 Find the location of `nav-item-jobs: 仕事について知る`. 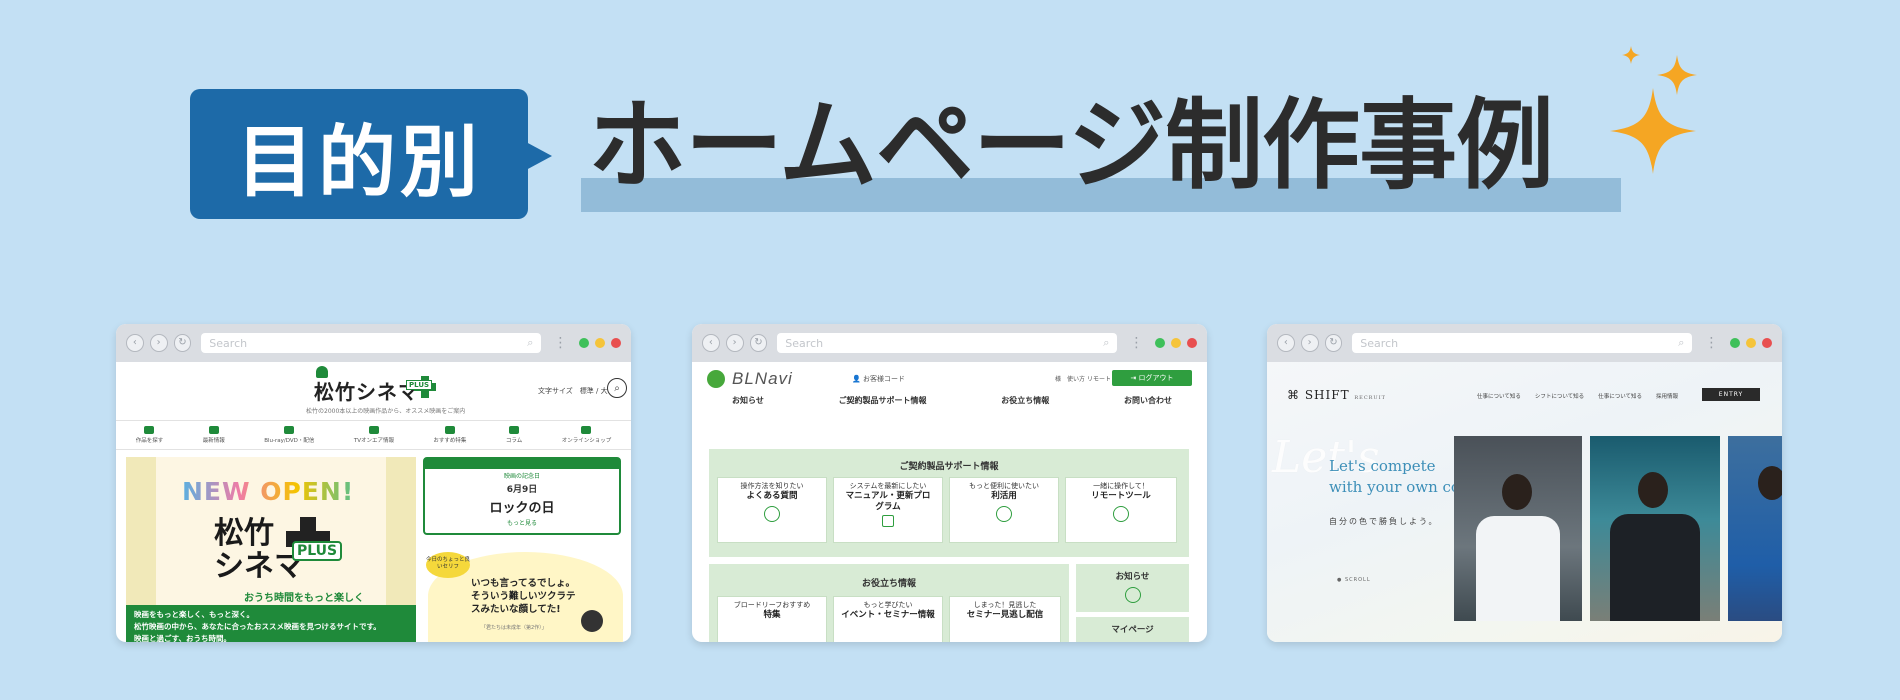

nav-item-jobs: 仕事について知る is located at coordinates (1620, 396).